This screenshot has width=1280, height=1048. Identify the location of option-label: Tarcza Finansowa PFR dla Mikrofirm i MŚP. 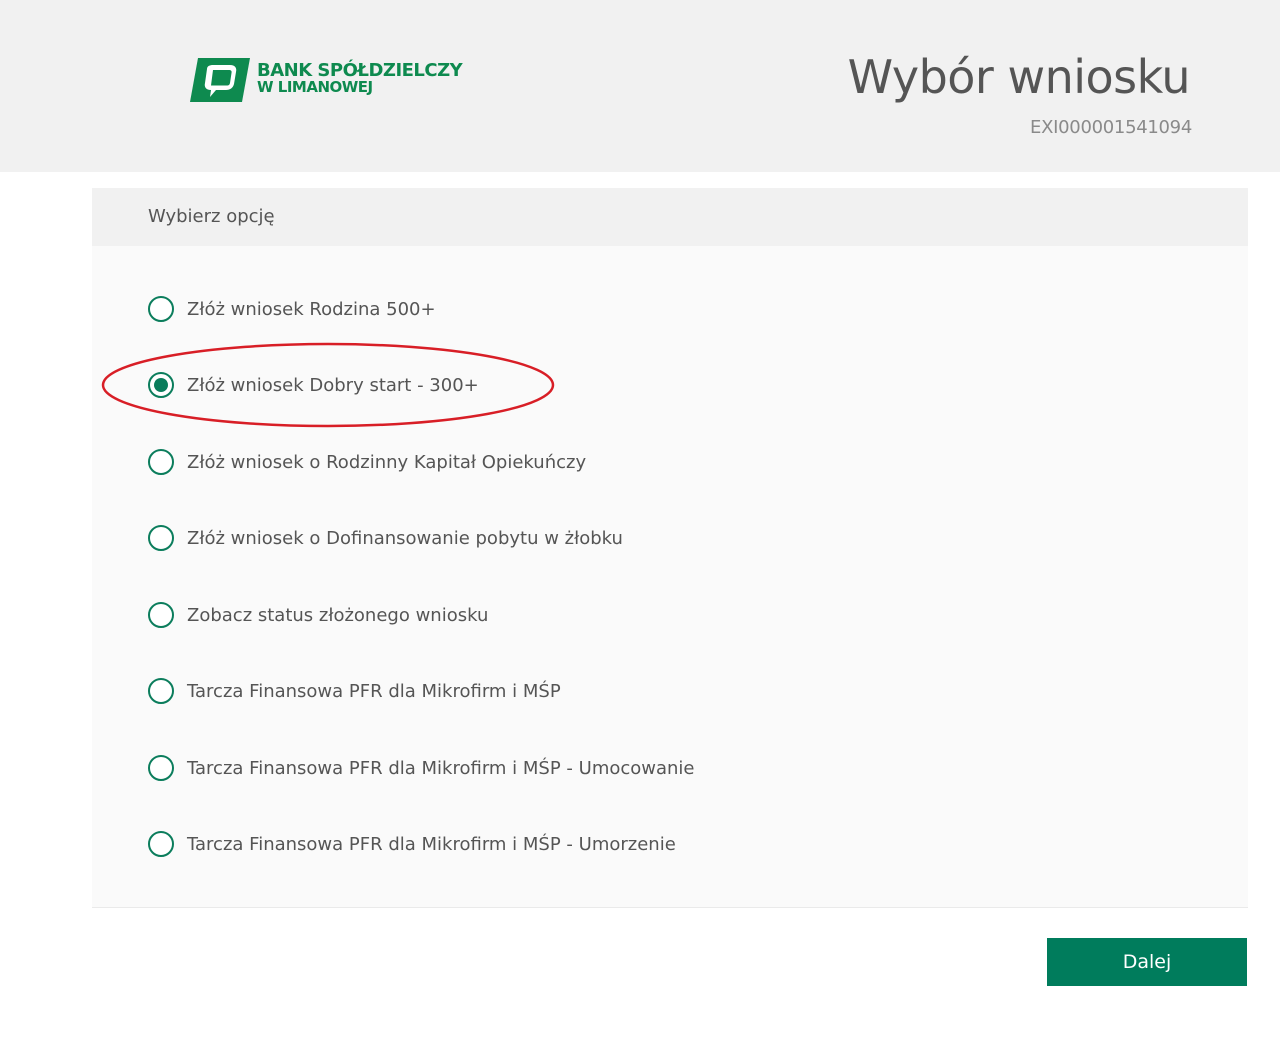
(374, 691).